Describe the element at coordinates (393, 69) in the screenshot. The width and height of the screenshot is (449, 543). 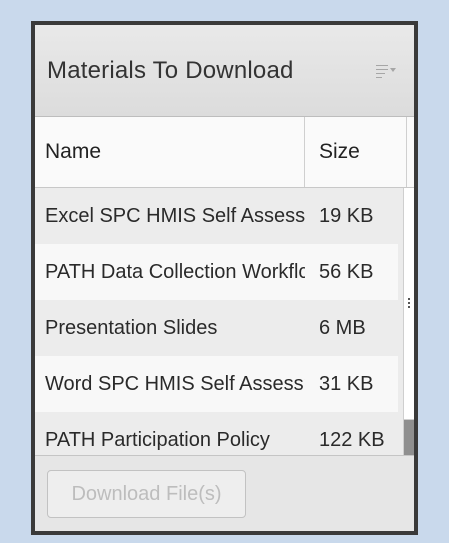
I see `chevron-down-icon` at that location.